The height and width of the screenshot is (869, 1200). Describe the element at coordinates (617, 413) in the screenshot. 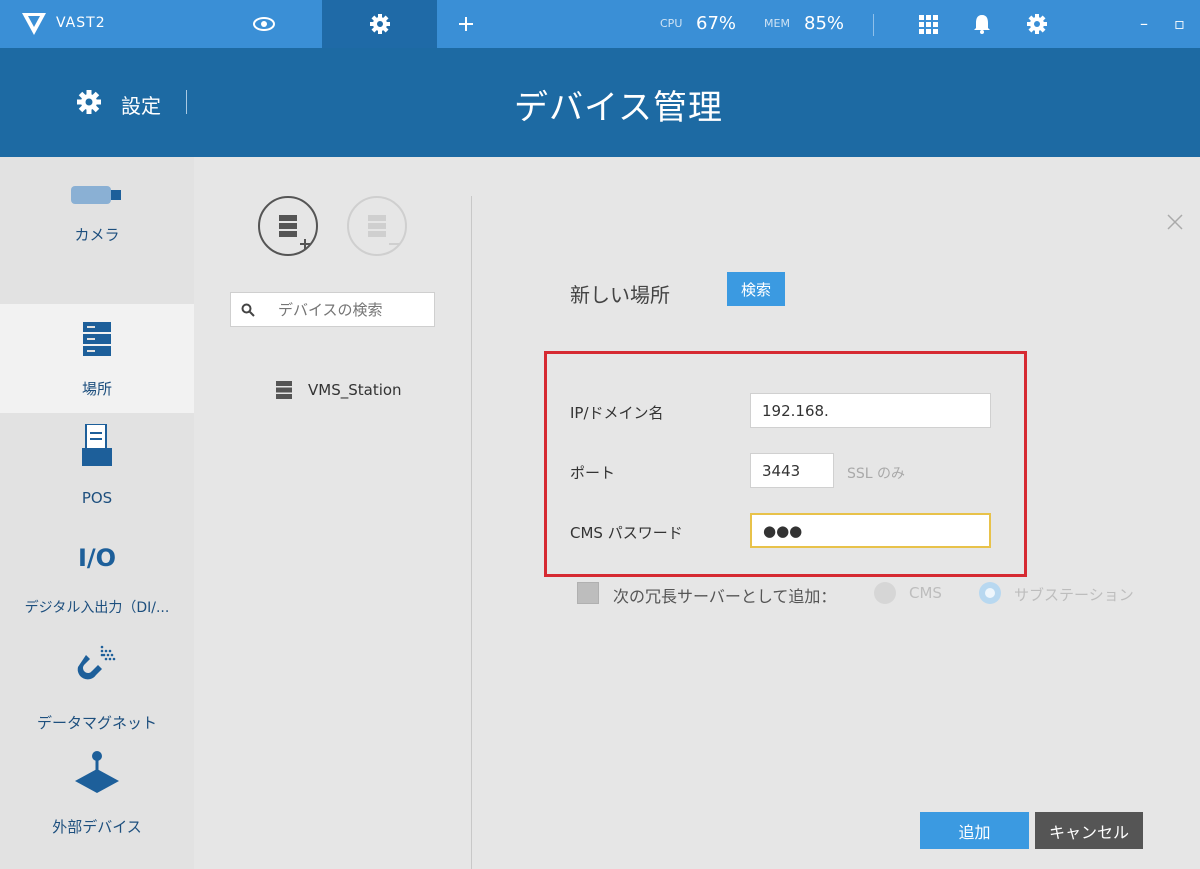

I see `ip-domain-label: IP/ドメイン名` at that location.